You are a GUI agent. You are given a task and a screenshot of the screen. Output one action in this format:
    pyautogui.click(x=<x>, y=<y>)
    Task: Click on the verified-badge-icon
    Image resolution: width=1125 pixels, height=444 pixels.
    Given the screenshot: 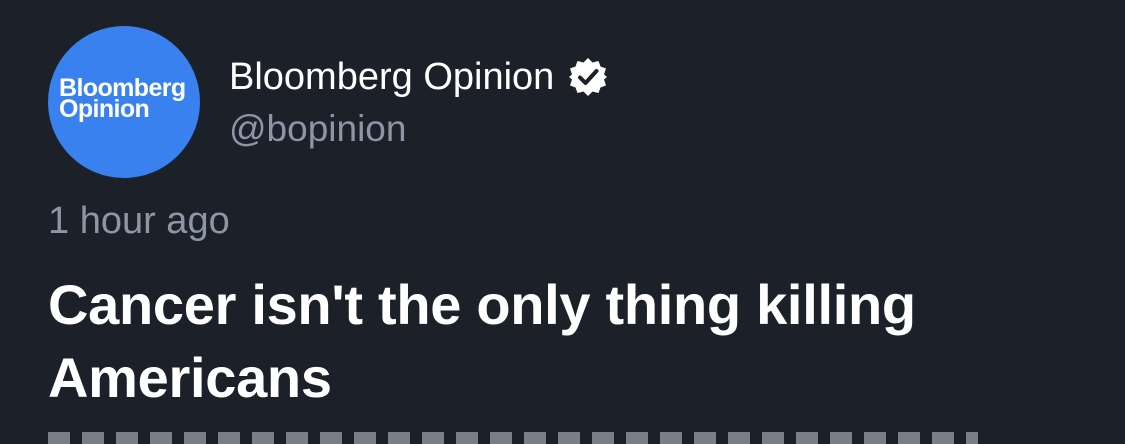 What is the action you would take?
    pyautogui.click(x=588, y=77)
    